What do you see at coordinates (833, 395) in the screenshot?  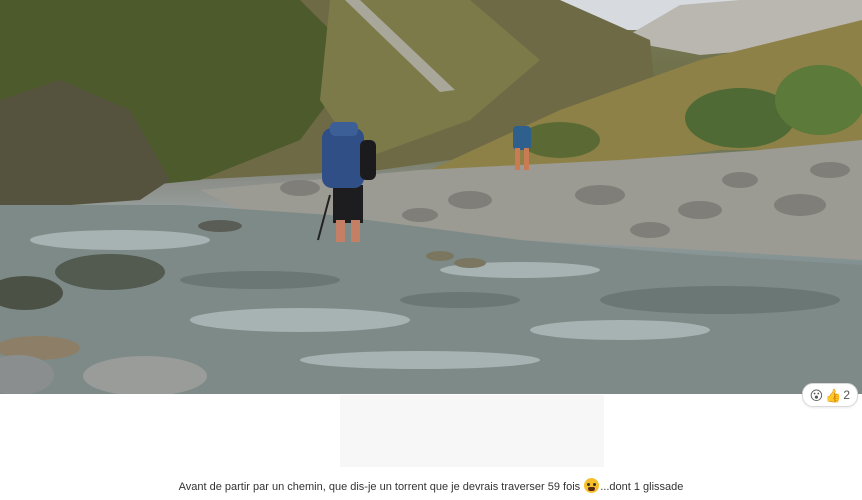 I see `thumbs-up-icon: 👍` at bounding box center [833, 395].